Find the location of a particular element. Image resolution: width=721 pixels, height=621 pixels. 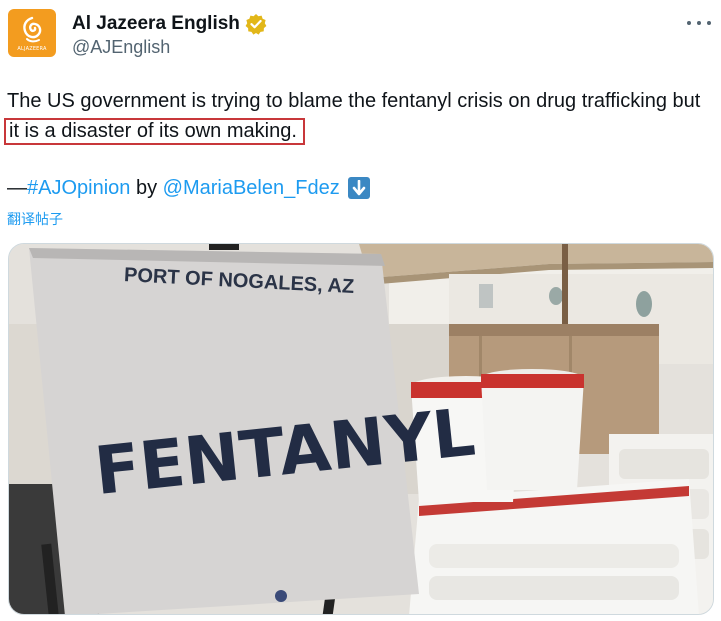

al-jazeera-logo-icon is located at coordinates (32, 29).